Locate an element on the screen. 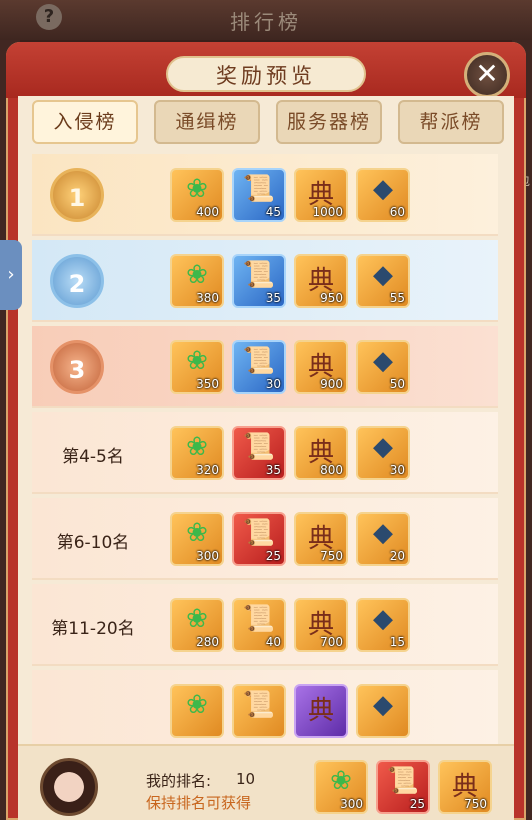  reward-item: 📜 30 is located at coordinates (259, 367).